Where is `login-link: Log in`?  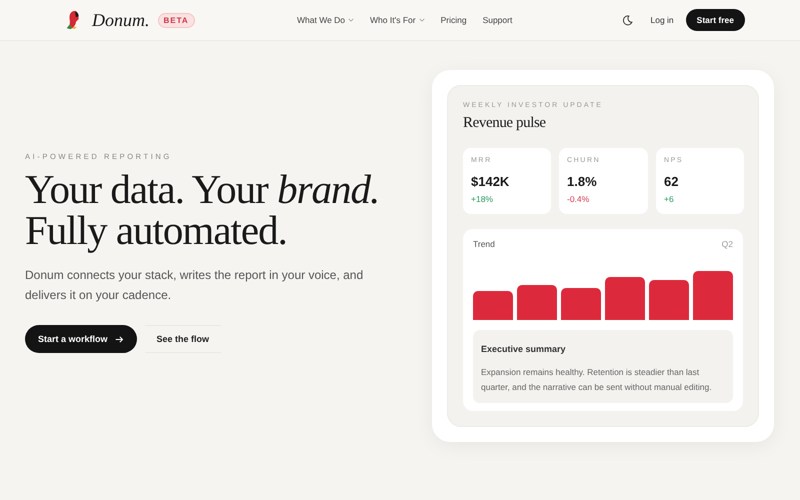
login-link: Log in is located at coordinates (662, 20).